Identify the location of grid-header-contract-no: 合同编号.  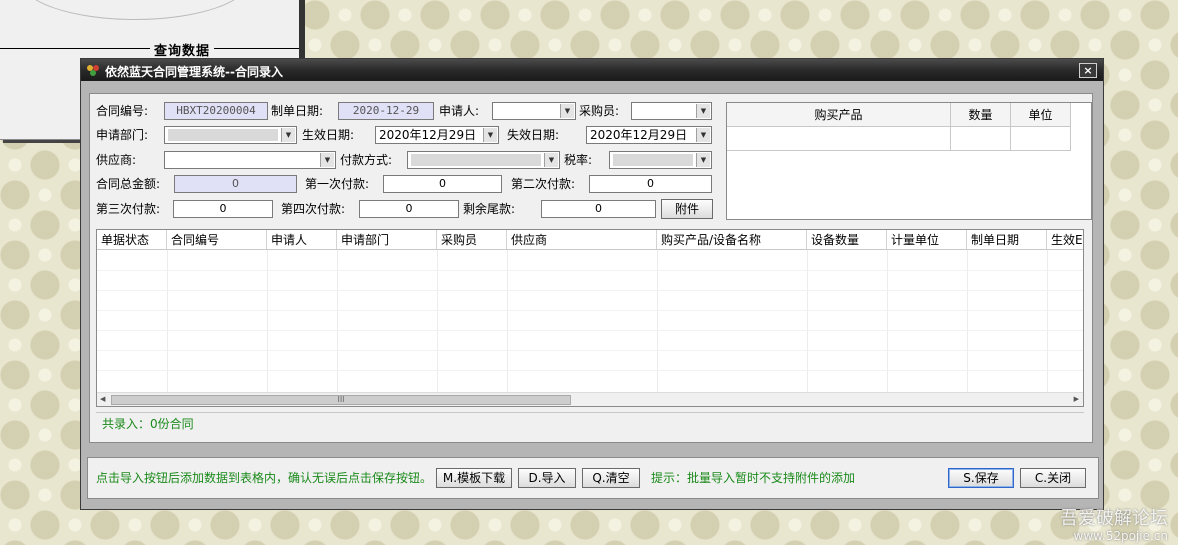
(217, 240).